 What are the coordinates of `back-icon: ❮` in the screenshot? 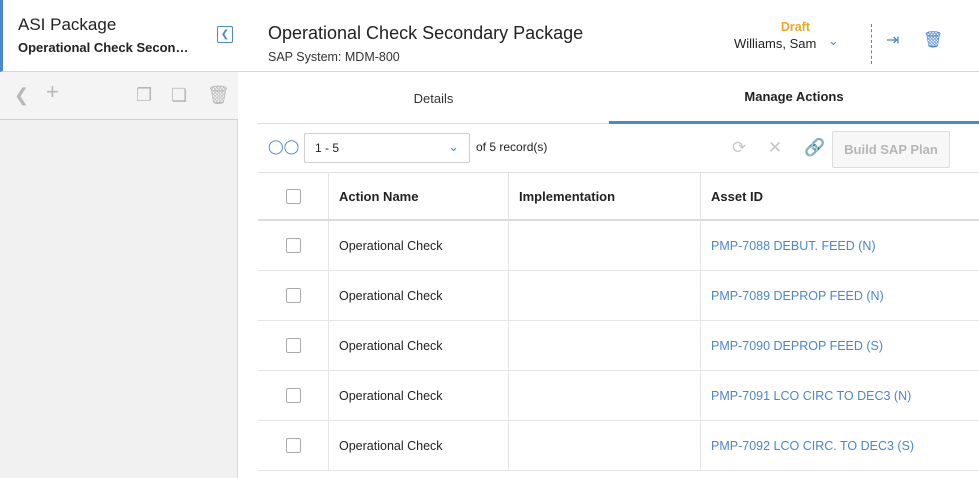 It's located at (21, 95).